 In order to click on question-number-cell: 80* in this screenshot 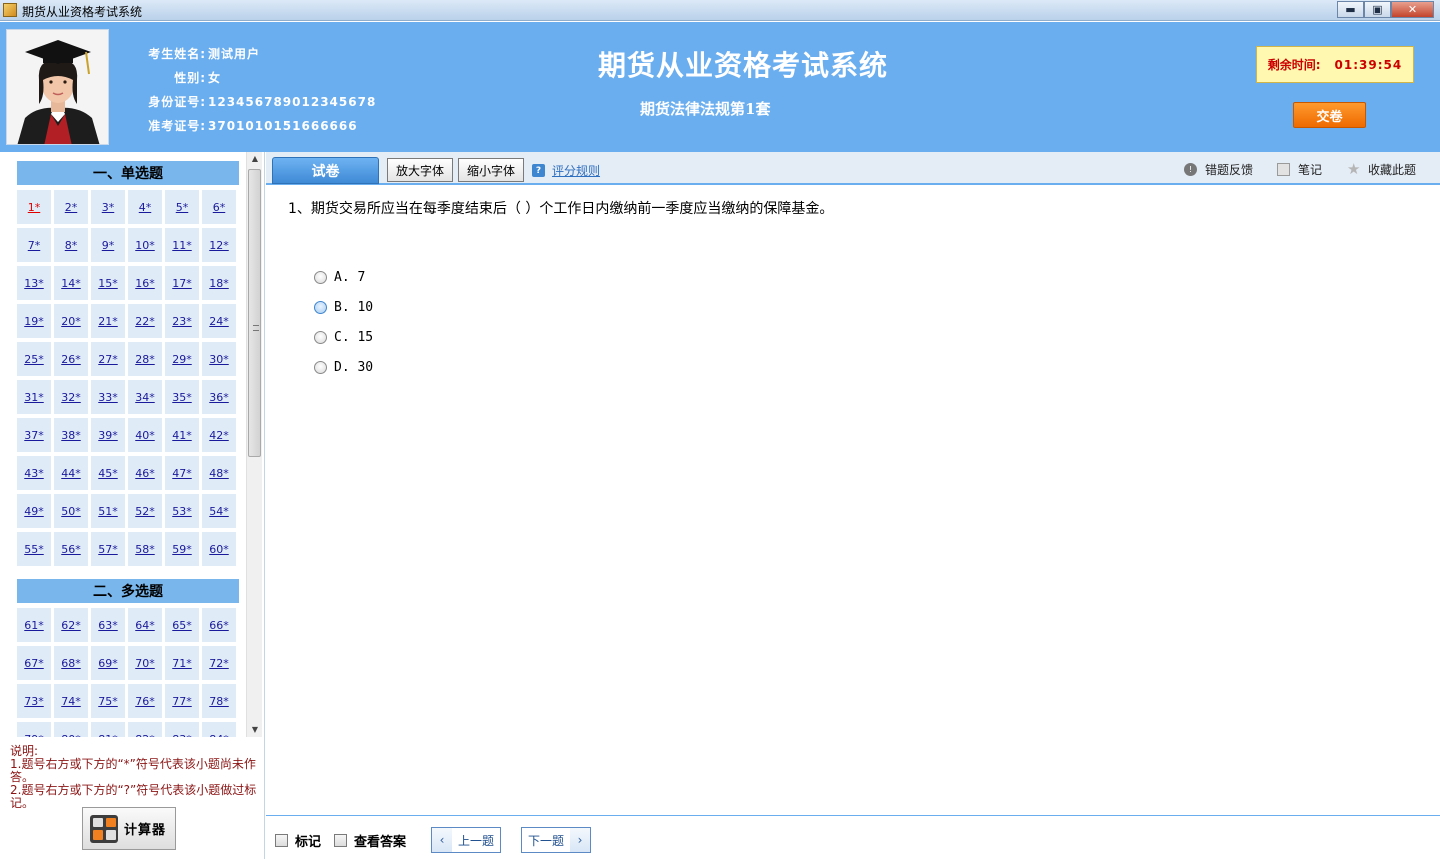, I will do `click(71, 729)`.